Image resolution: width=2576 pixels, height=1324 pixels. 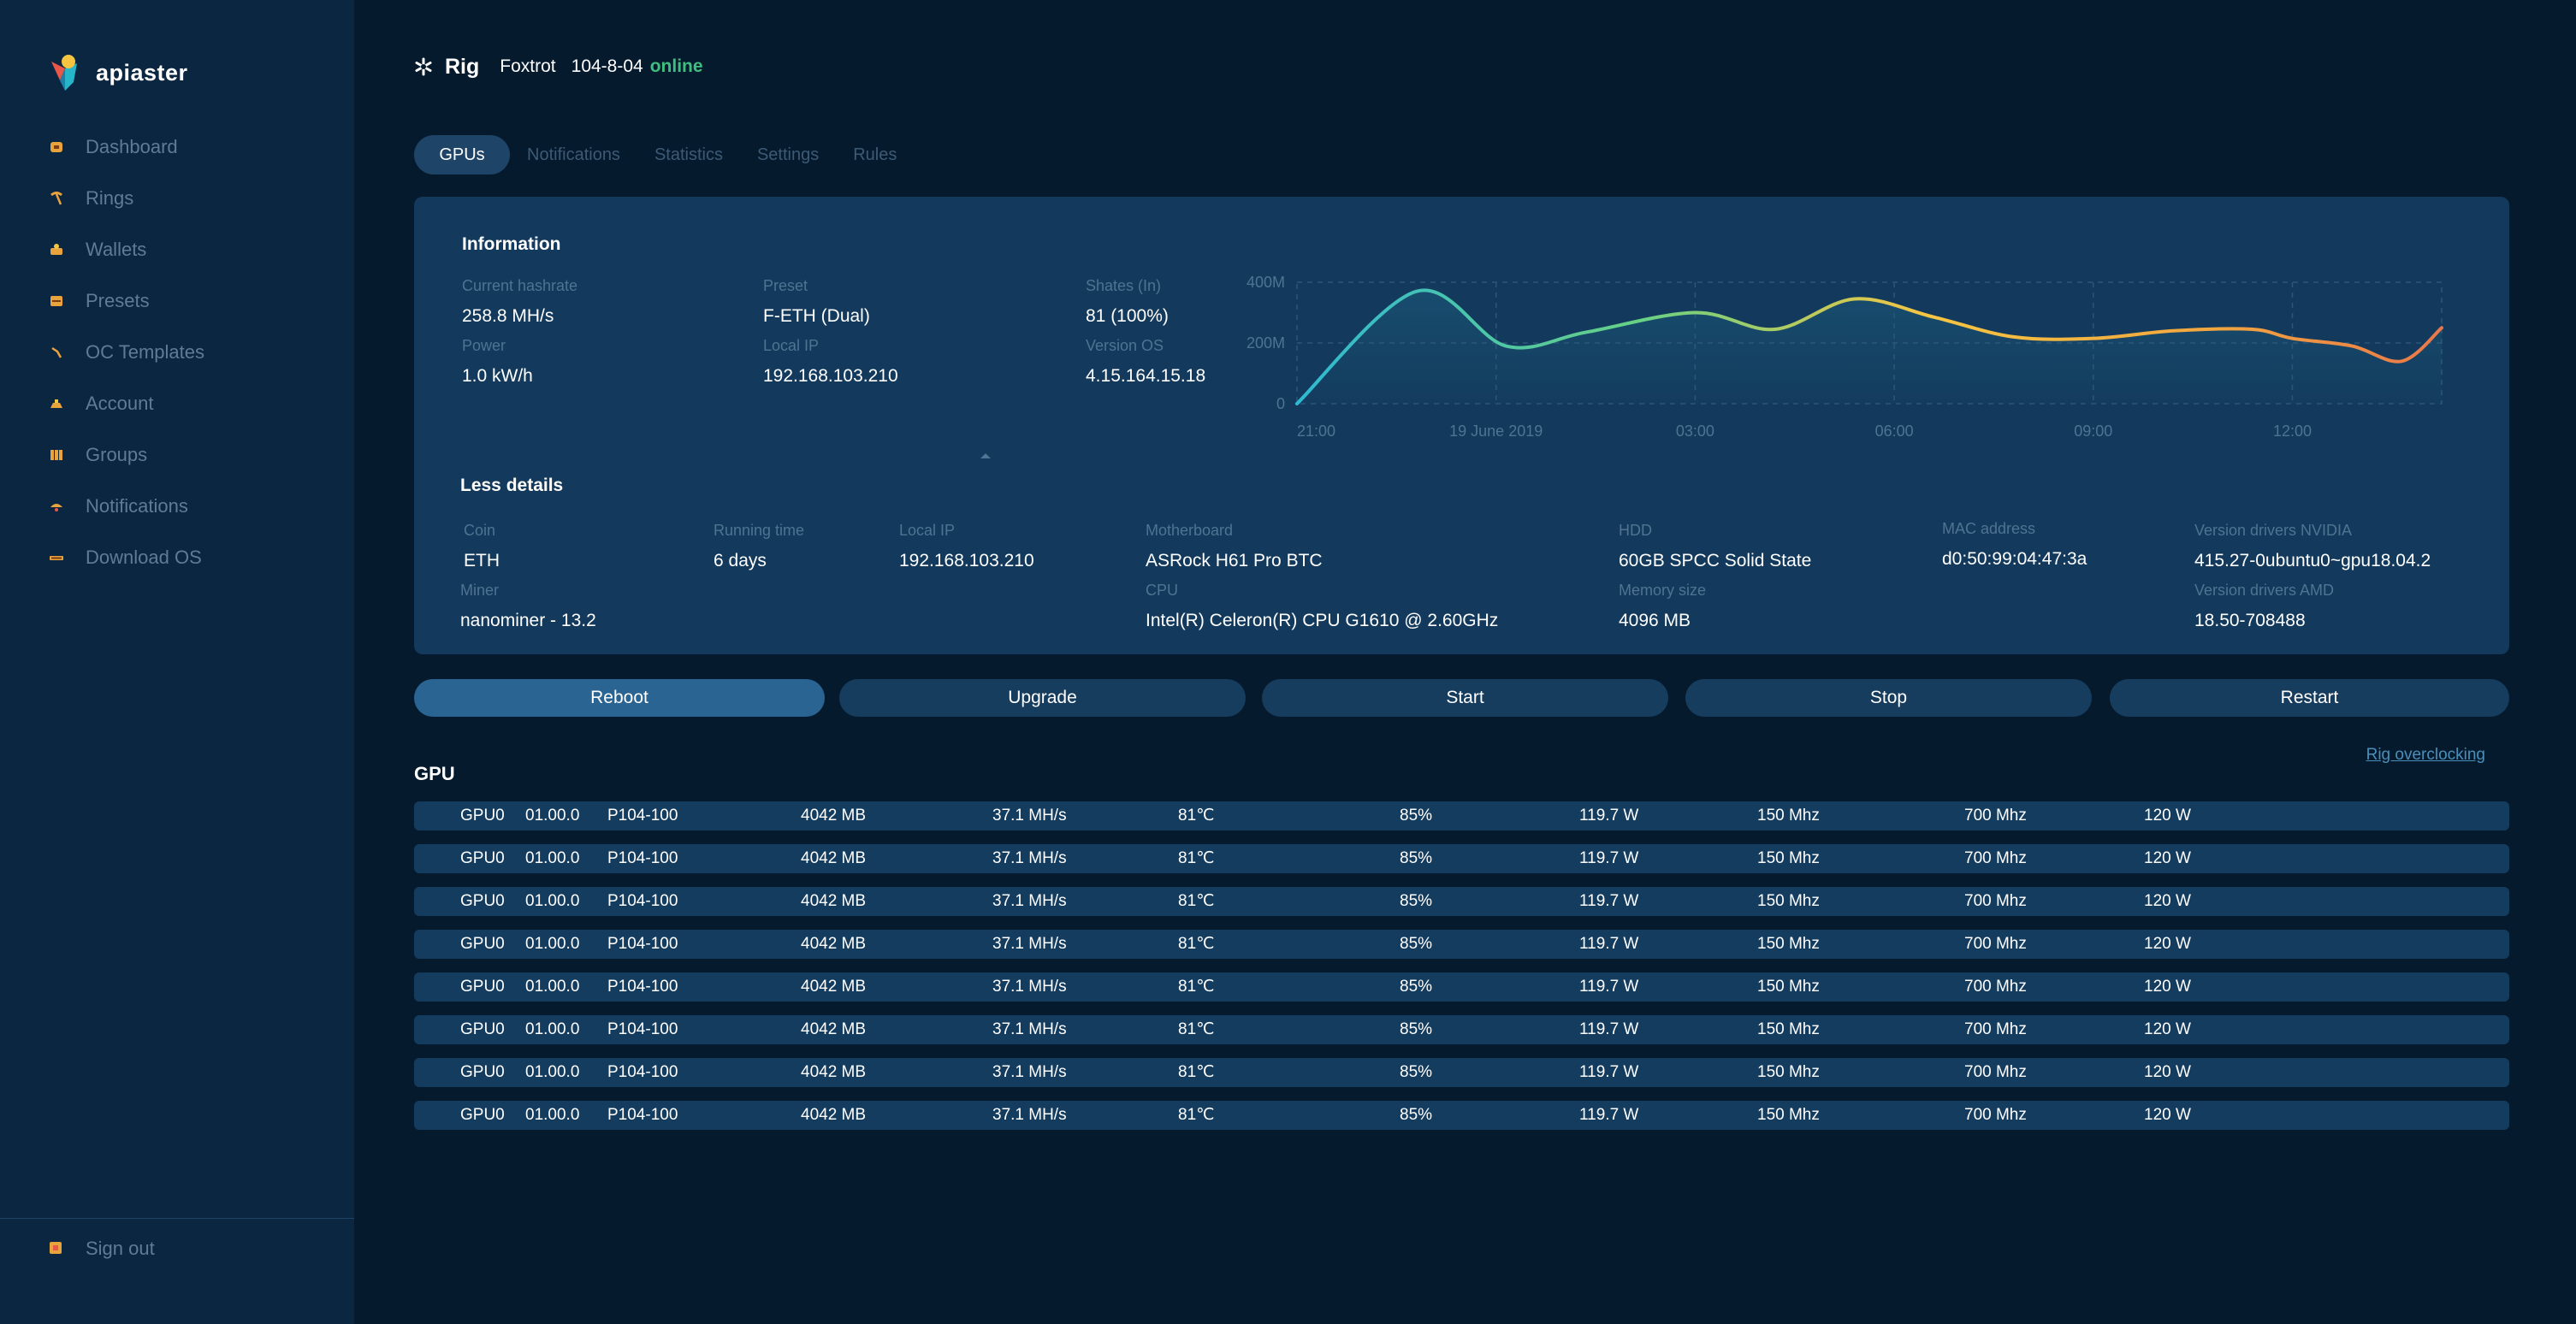 I want to click on sidebar-item-notifications: Notifications, so click(x=118, y=506).